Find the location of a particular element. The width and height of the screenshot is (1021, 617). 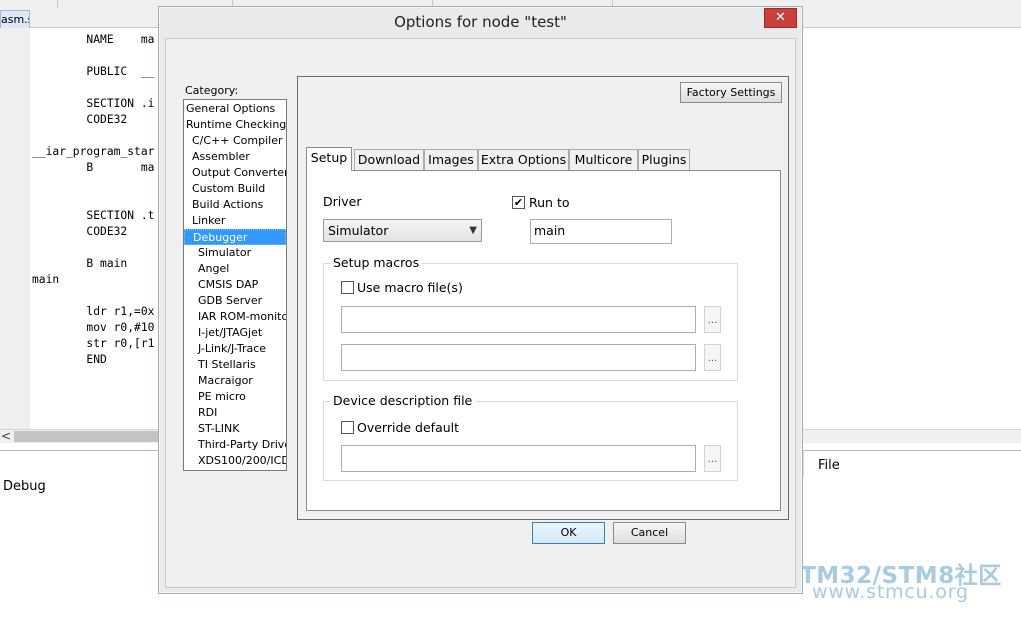

category-item-runtime-checking: Runtime Checking is located at coordinates (235, 125).